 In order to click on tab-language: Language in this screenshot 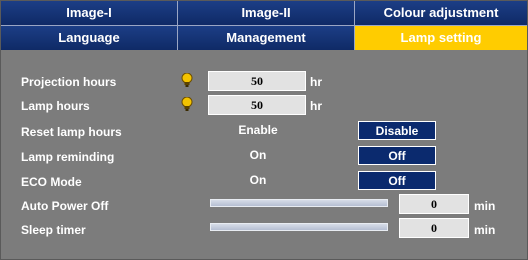, I will do `click(89, 38)`.